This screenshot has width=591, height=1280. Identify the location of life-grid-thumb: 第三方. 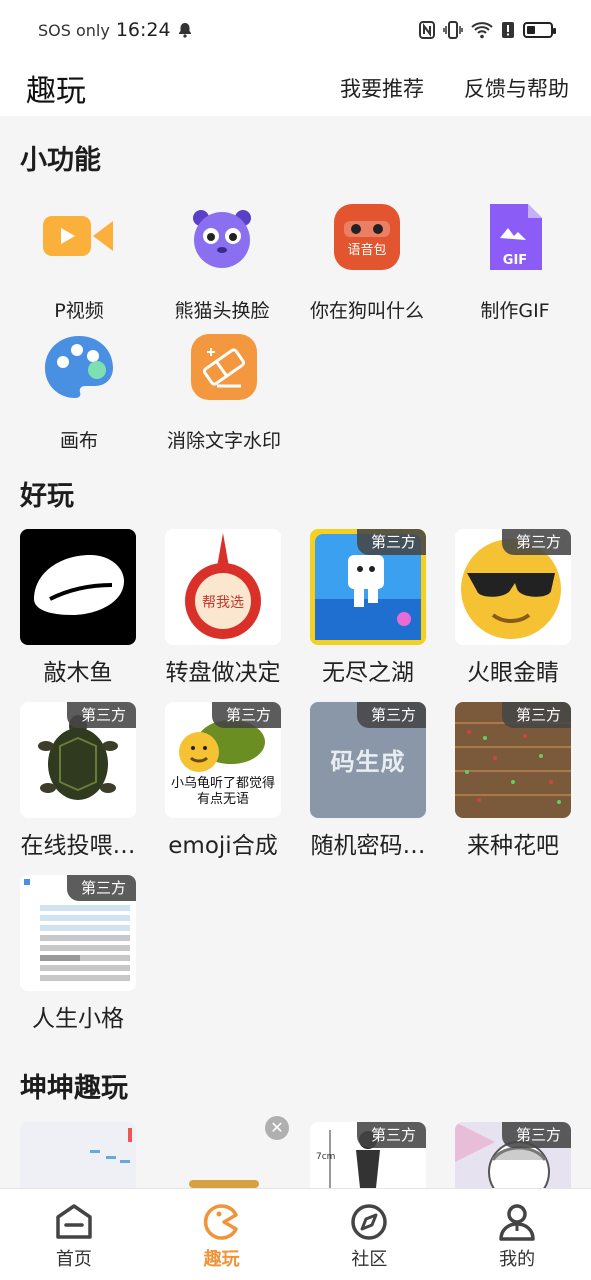
(78, 933).